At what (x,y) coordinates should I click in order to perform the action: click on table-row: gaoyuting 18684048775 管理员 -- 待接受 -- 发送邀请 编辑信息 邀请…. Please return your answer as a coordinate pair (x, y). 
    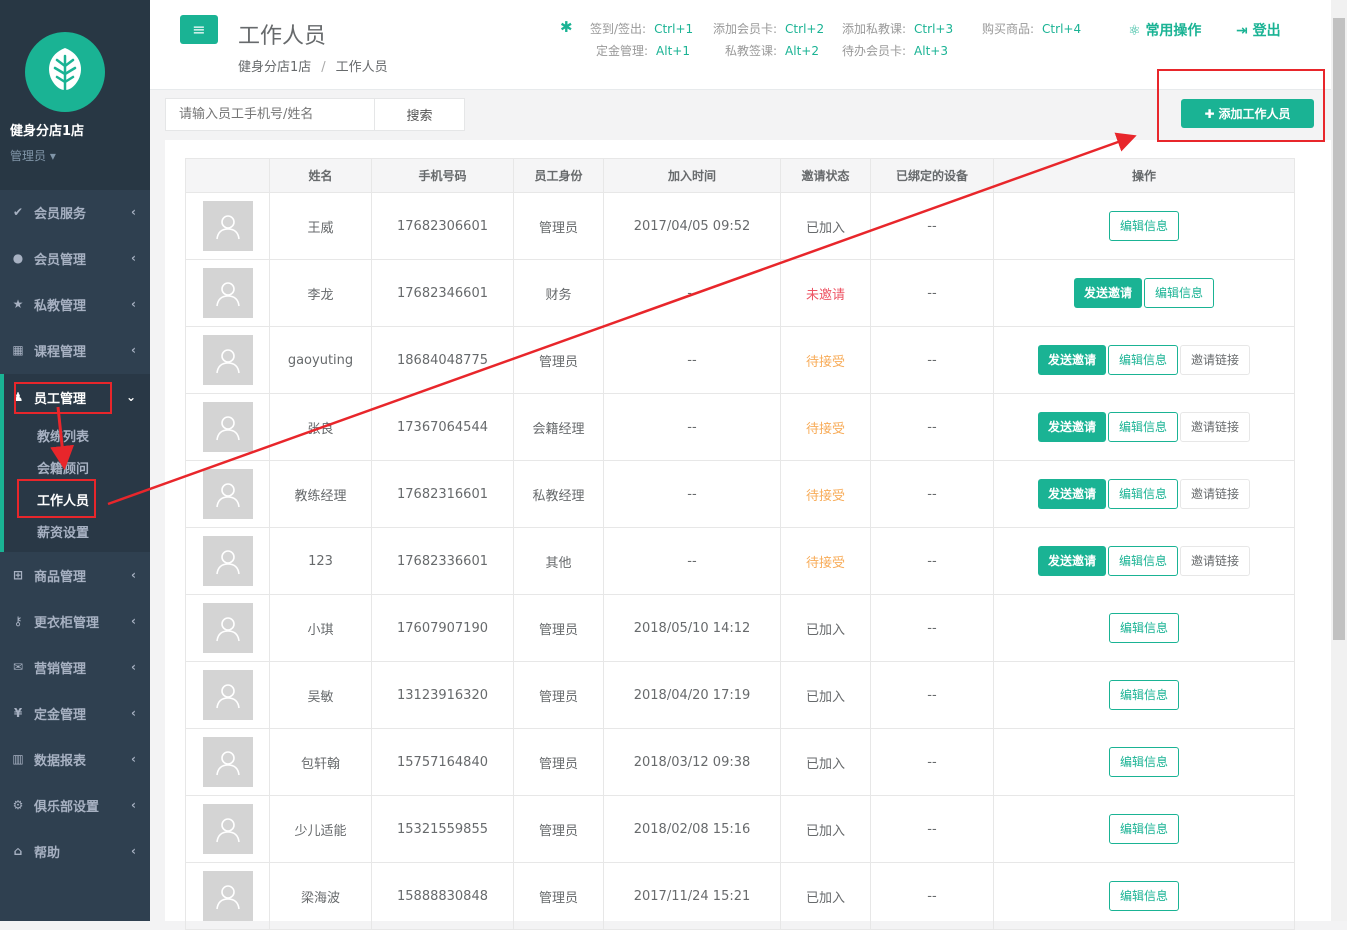
    Looking at the image, I should click on (740, 360).